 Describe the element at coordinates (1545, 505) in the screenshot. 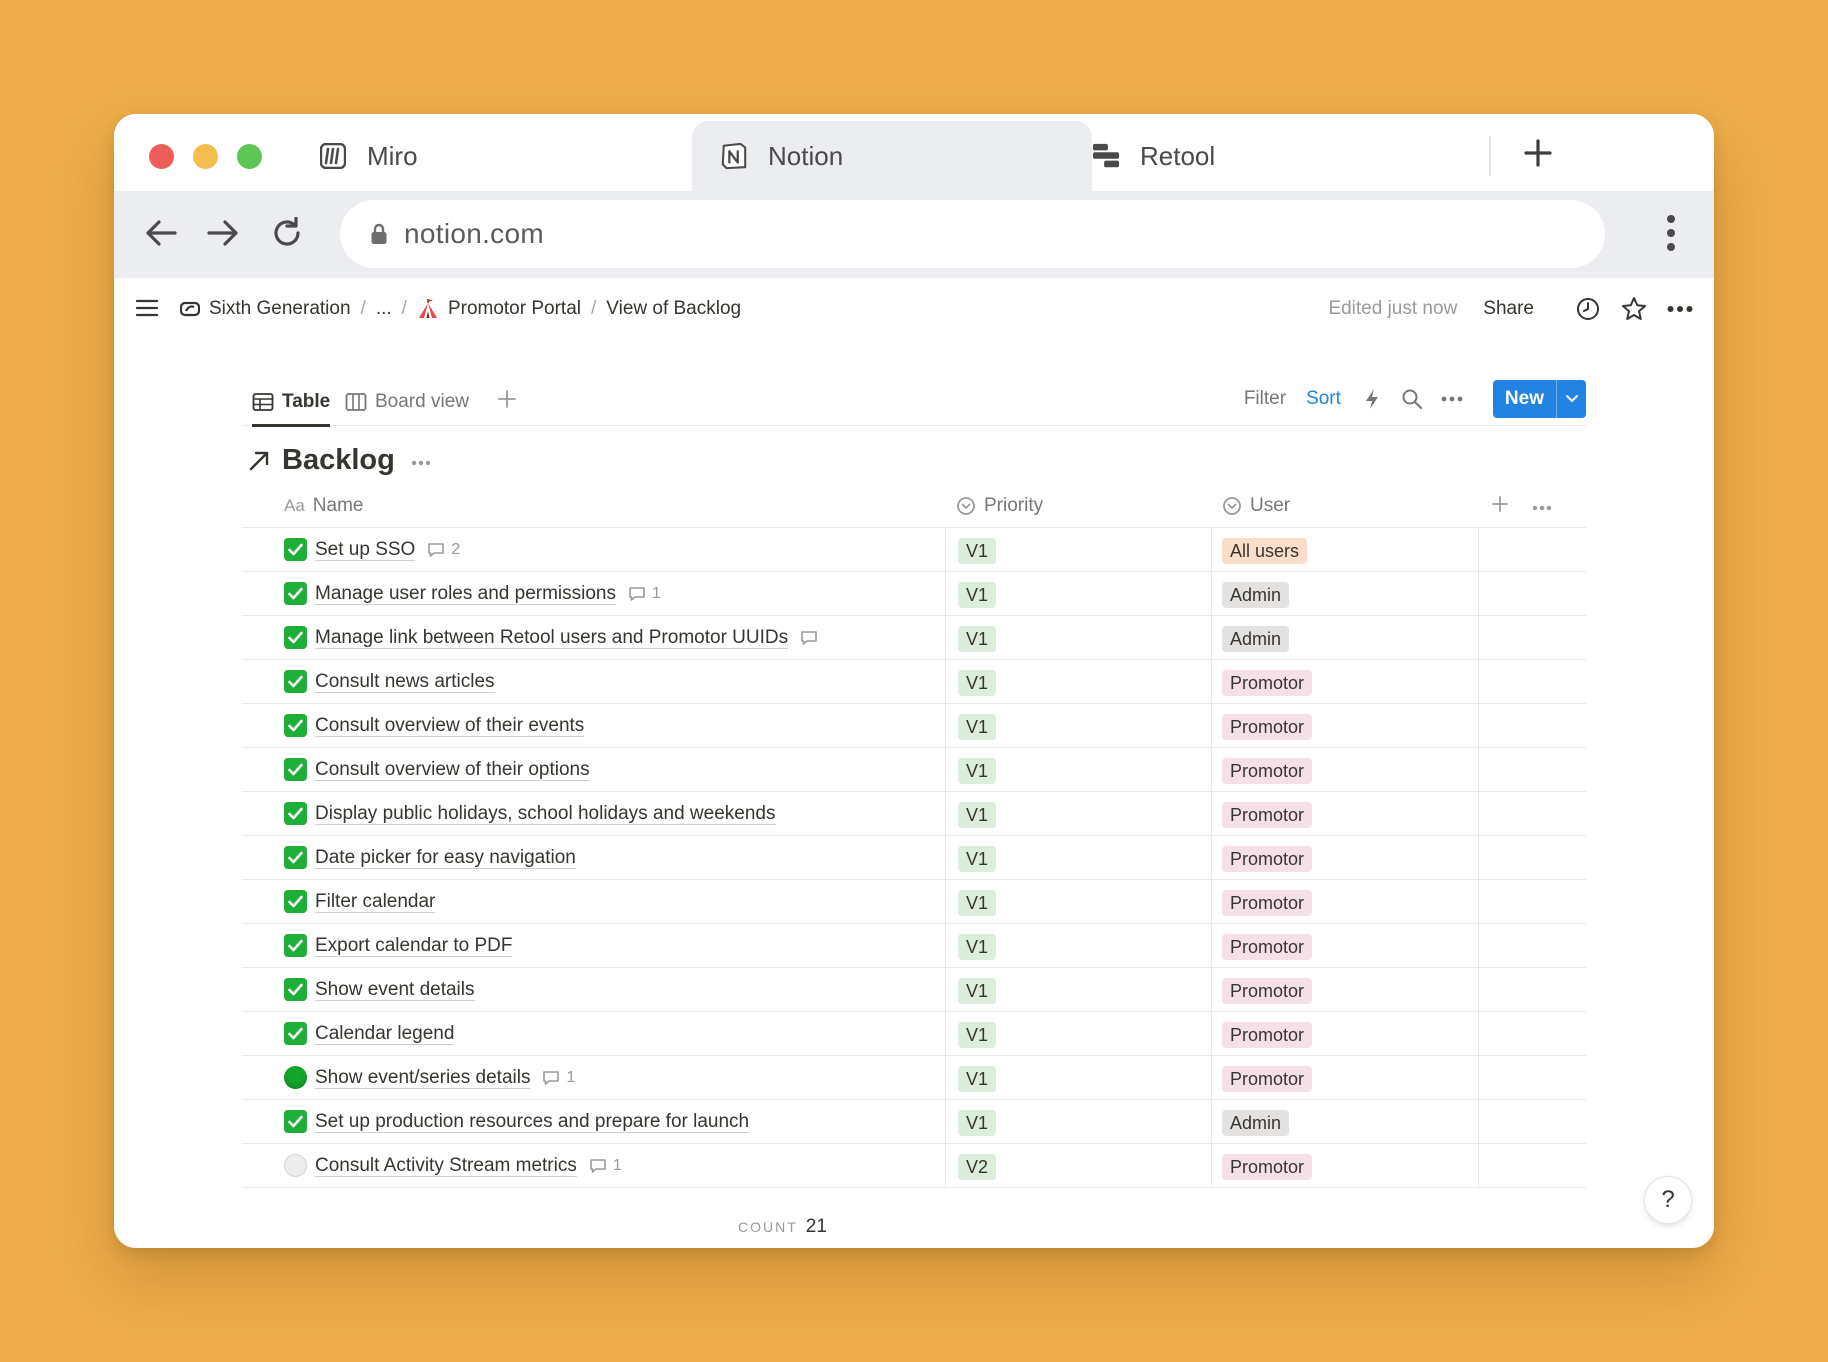

I see `properties-more-button` at that location.